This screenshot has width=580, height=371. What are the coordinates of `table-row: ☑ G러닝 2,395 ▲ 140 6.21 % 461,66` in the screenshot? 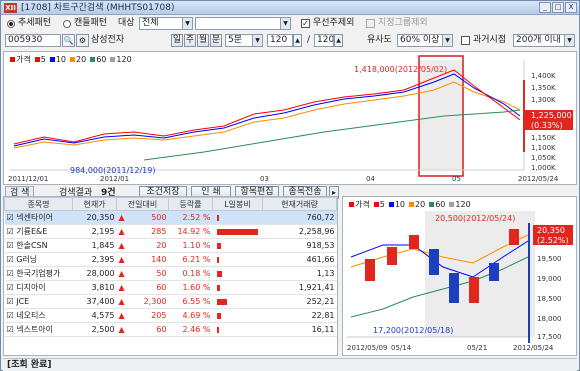 It's located at (170, 259).